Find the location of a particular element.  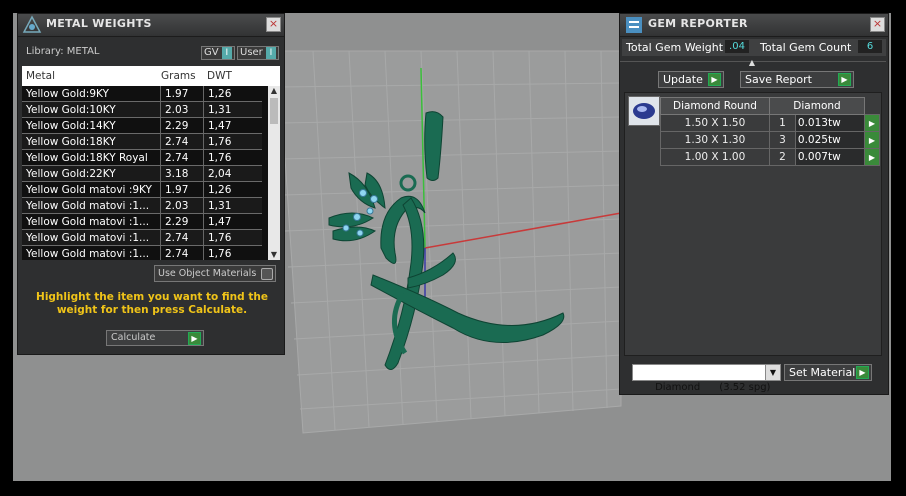

set-material-button: Set Material ▶ is located at coordinates (828, 372).